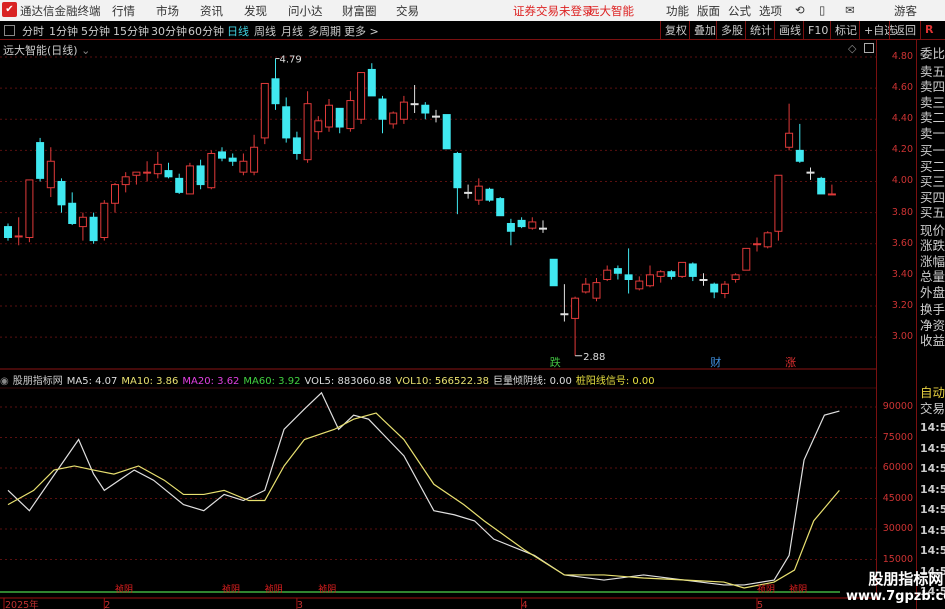 This screenshot has width=945, height=609. What do you see at coordinates (760, 604) in the screenshot?
I see `date-label: 5` at bounding box center [760, 604].